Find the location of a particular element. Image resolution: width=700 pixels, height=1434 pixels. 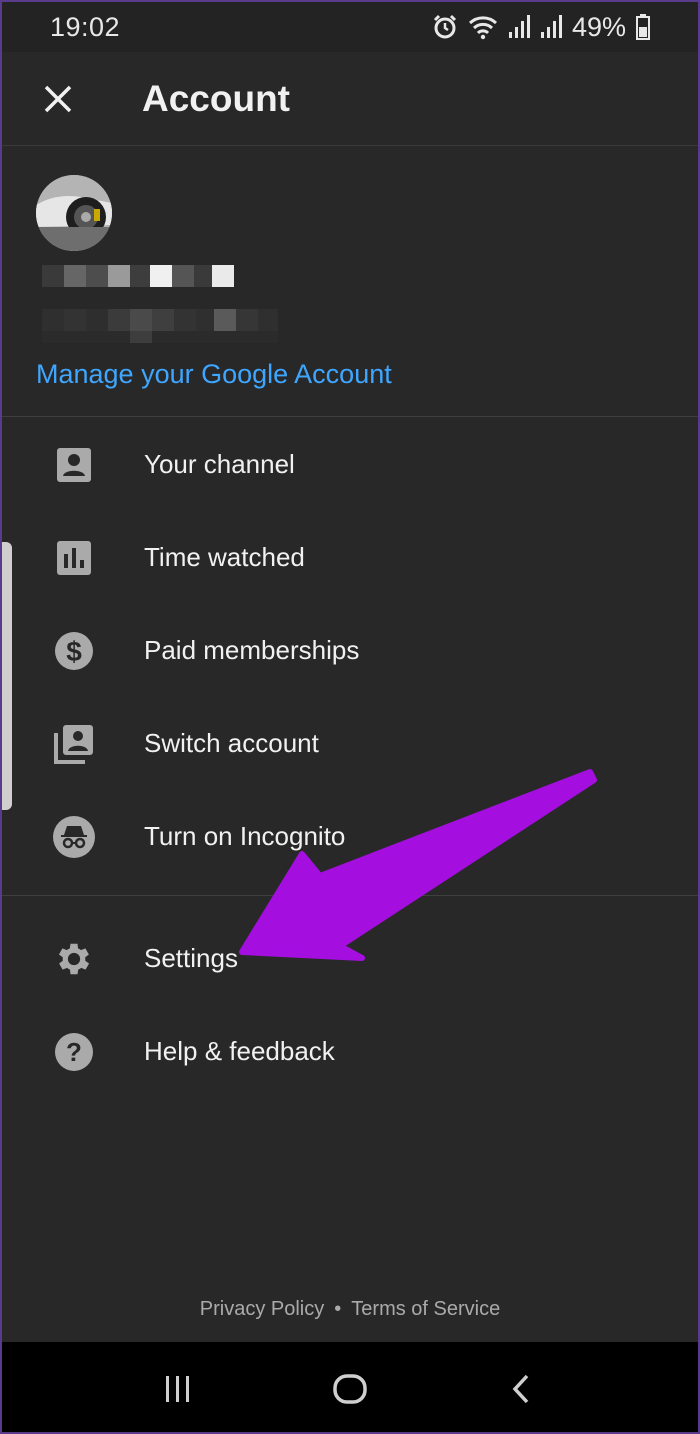

header: Account is located at coordinates (350, 99).